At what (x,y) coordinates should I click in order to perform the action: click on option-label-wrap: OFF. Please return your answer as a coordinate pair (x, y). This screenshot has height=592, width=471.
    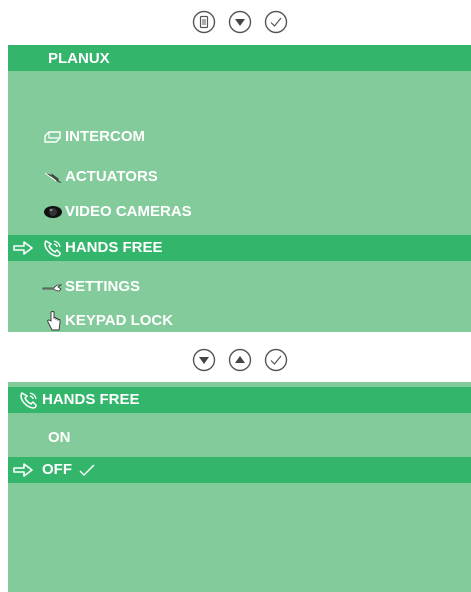
    Looking at the image, I should click on (69, 469).